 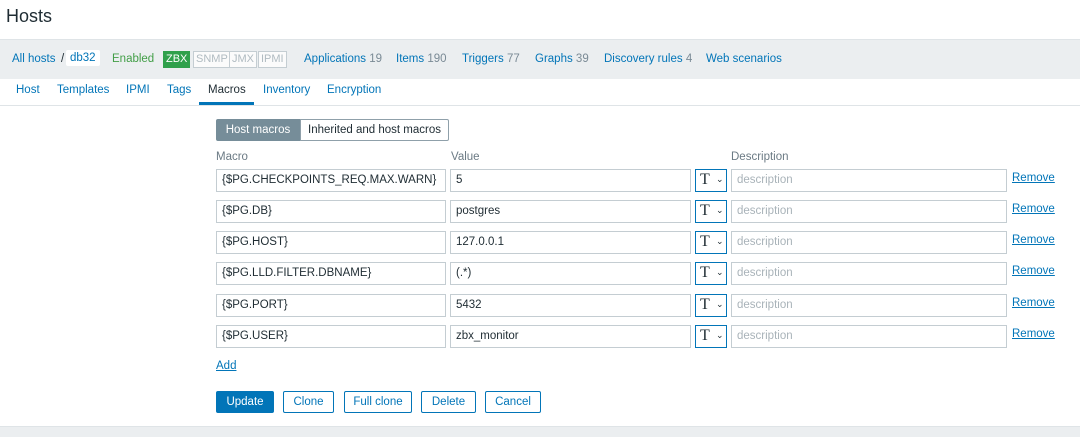 What do you see at coordinates (570, 336) in the screenshot?
I see `macro-value-input: zbx_monitor` at bounding box center [570, 336].